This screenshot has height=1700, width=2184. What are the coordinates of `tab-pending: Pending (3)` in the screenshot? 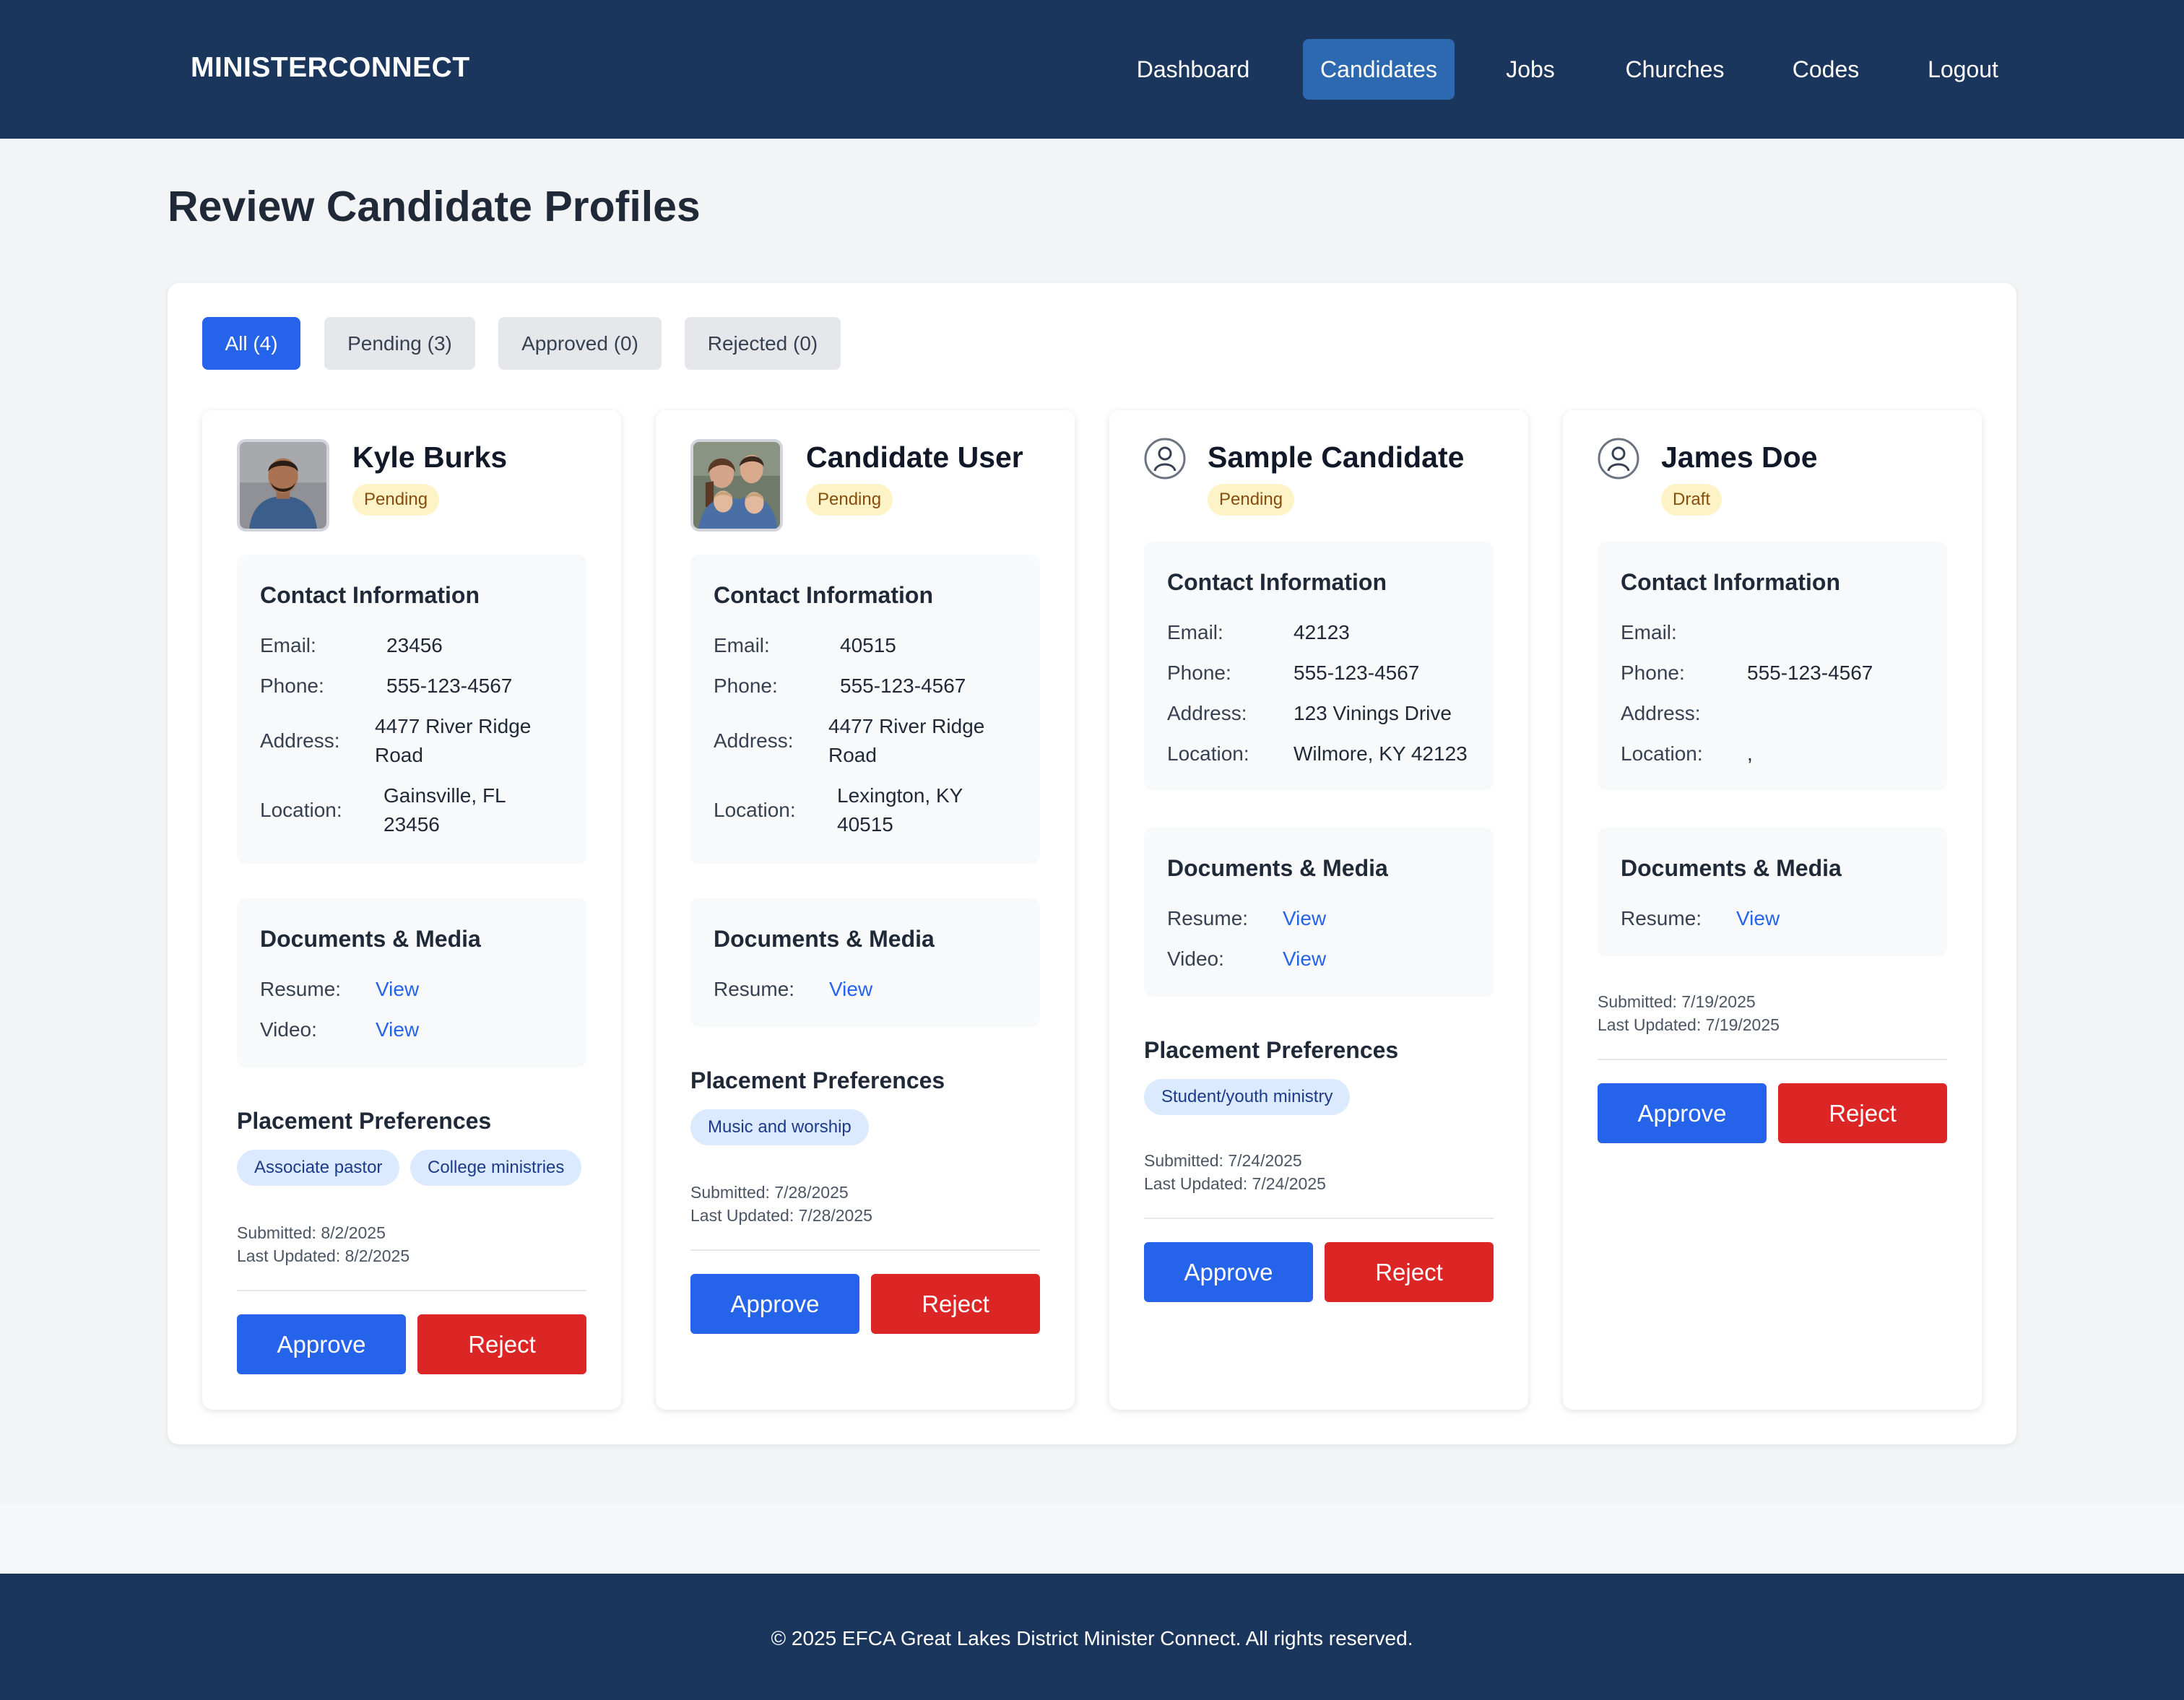 It's located at (399, 343).